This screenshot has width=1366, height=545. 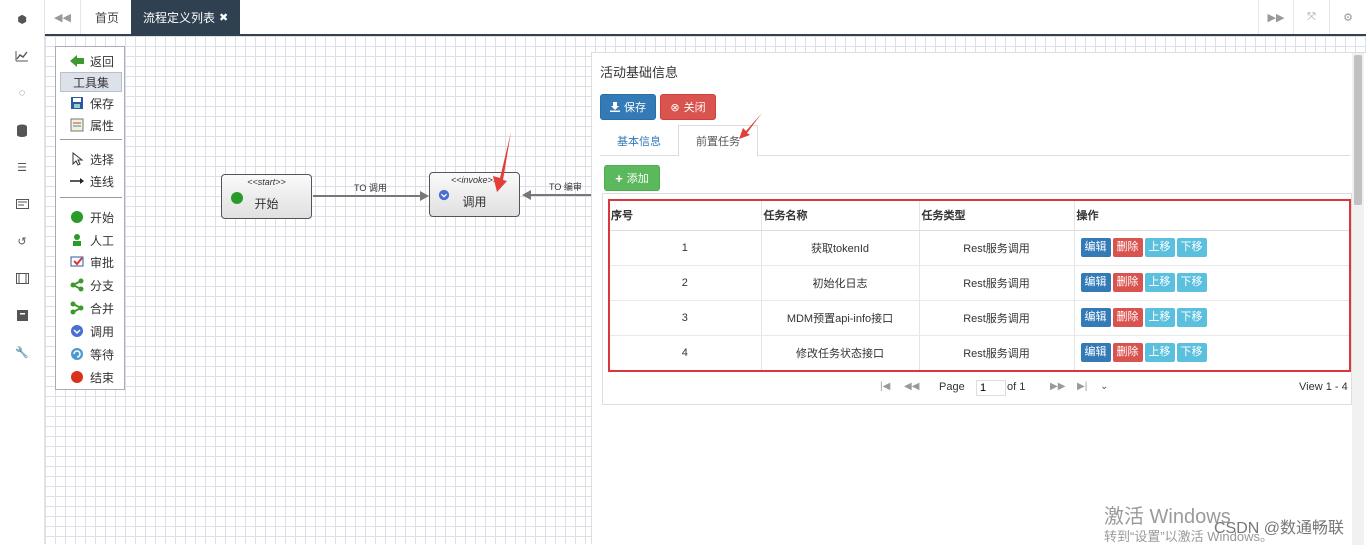 I want to click on page-input, so click(x=991, y=388).